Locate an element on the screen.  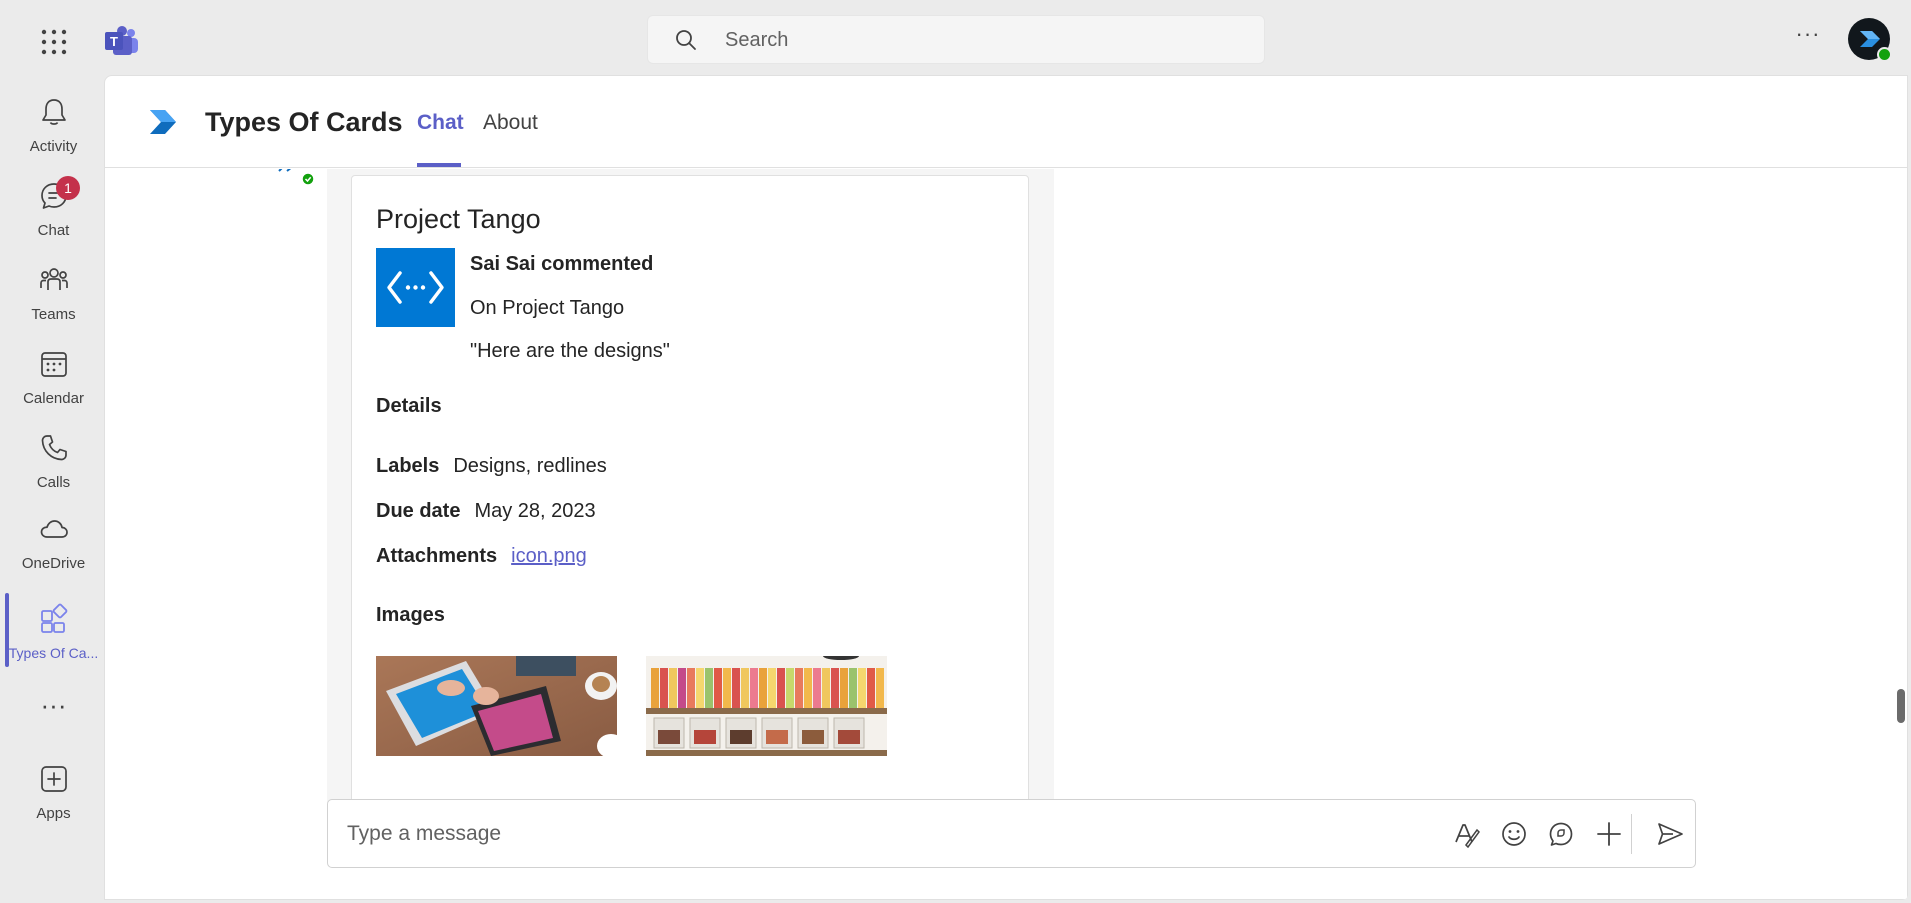
search-placeholder: Search is located at coordinates (757, 40).